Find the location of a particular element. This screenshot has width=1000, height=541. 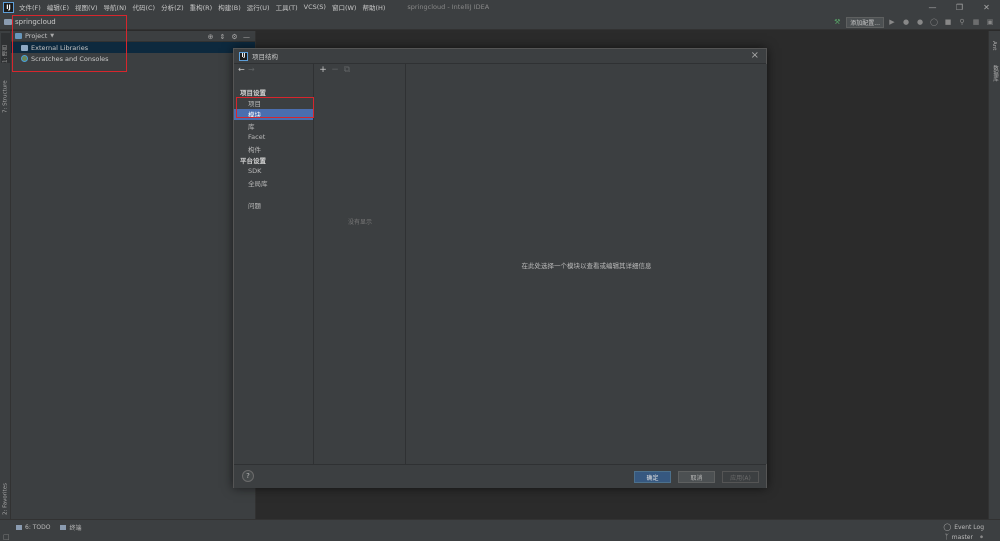

platform-settings-heading: 平台设置 is located at coordinates (253, 161).